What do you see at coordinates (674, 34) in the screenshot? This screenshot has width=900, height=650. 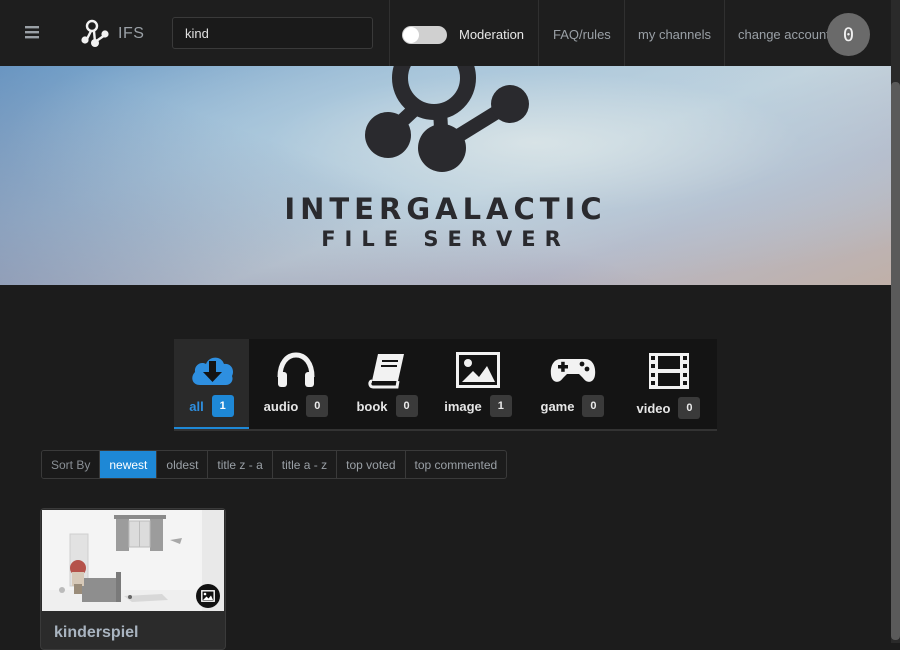 I see `my-channels-link: my channels` at bounding box center [674, 34].